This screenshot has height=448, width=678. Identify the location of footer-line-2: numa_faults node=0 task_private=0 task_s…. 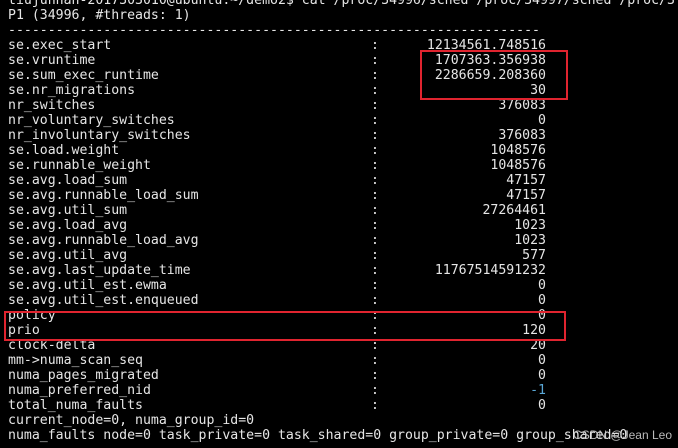
(318, 435).